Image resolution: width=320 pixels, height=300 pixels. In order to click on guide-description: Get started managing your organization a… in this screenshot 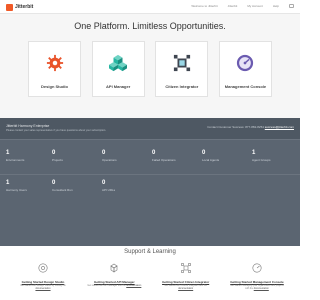, I will do `click(257, 288)`.